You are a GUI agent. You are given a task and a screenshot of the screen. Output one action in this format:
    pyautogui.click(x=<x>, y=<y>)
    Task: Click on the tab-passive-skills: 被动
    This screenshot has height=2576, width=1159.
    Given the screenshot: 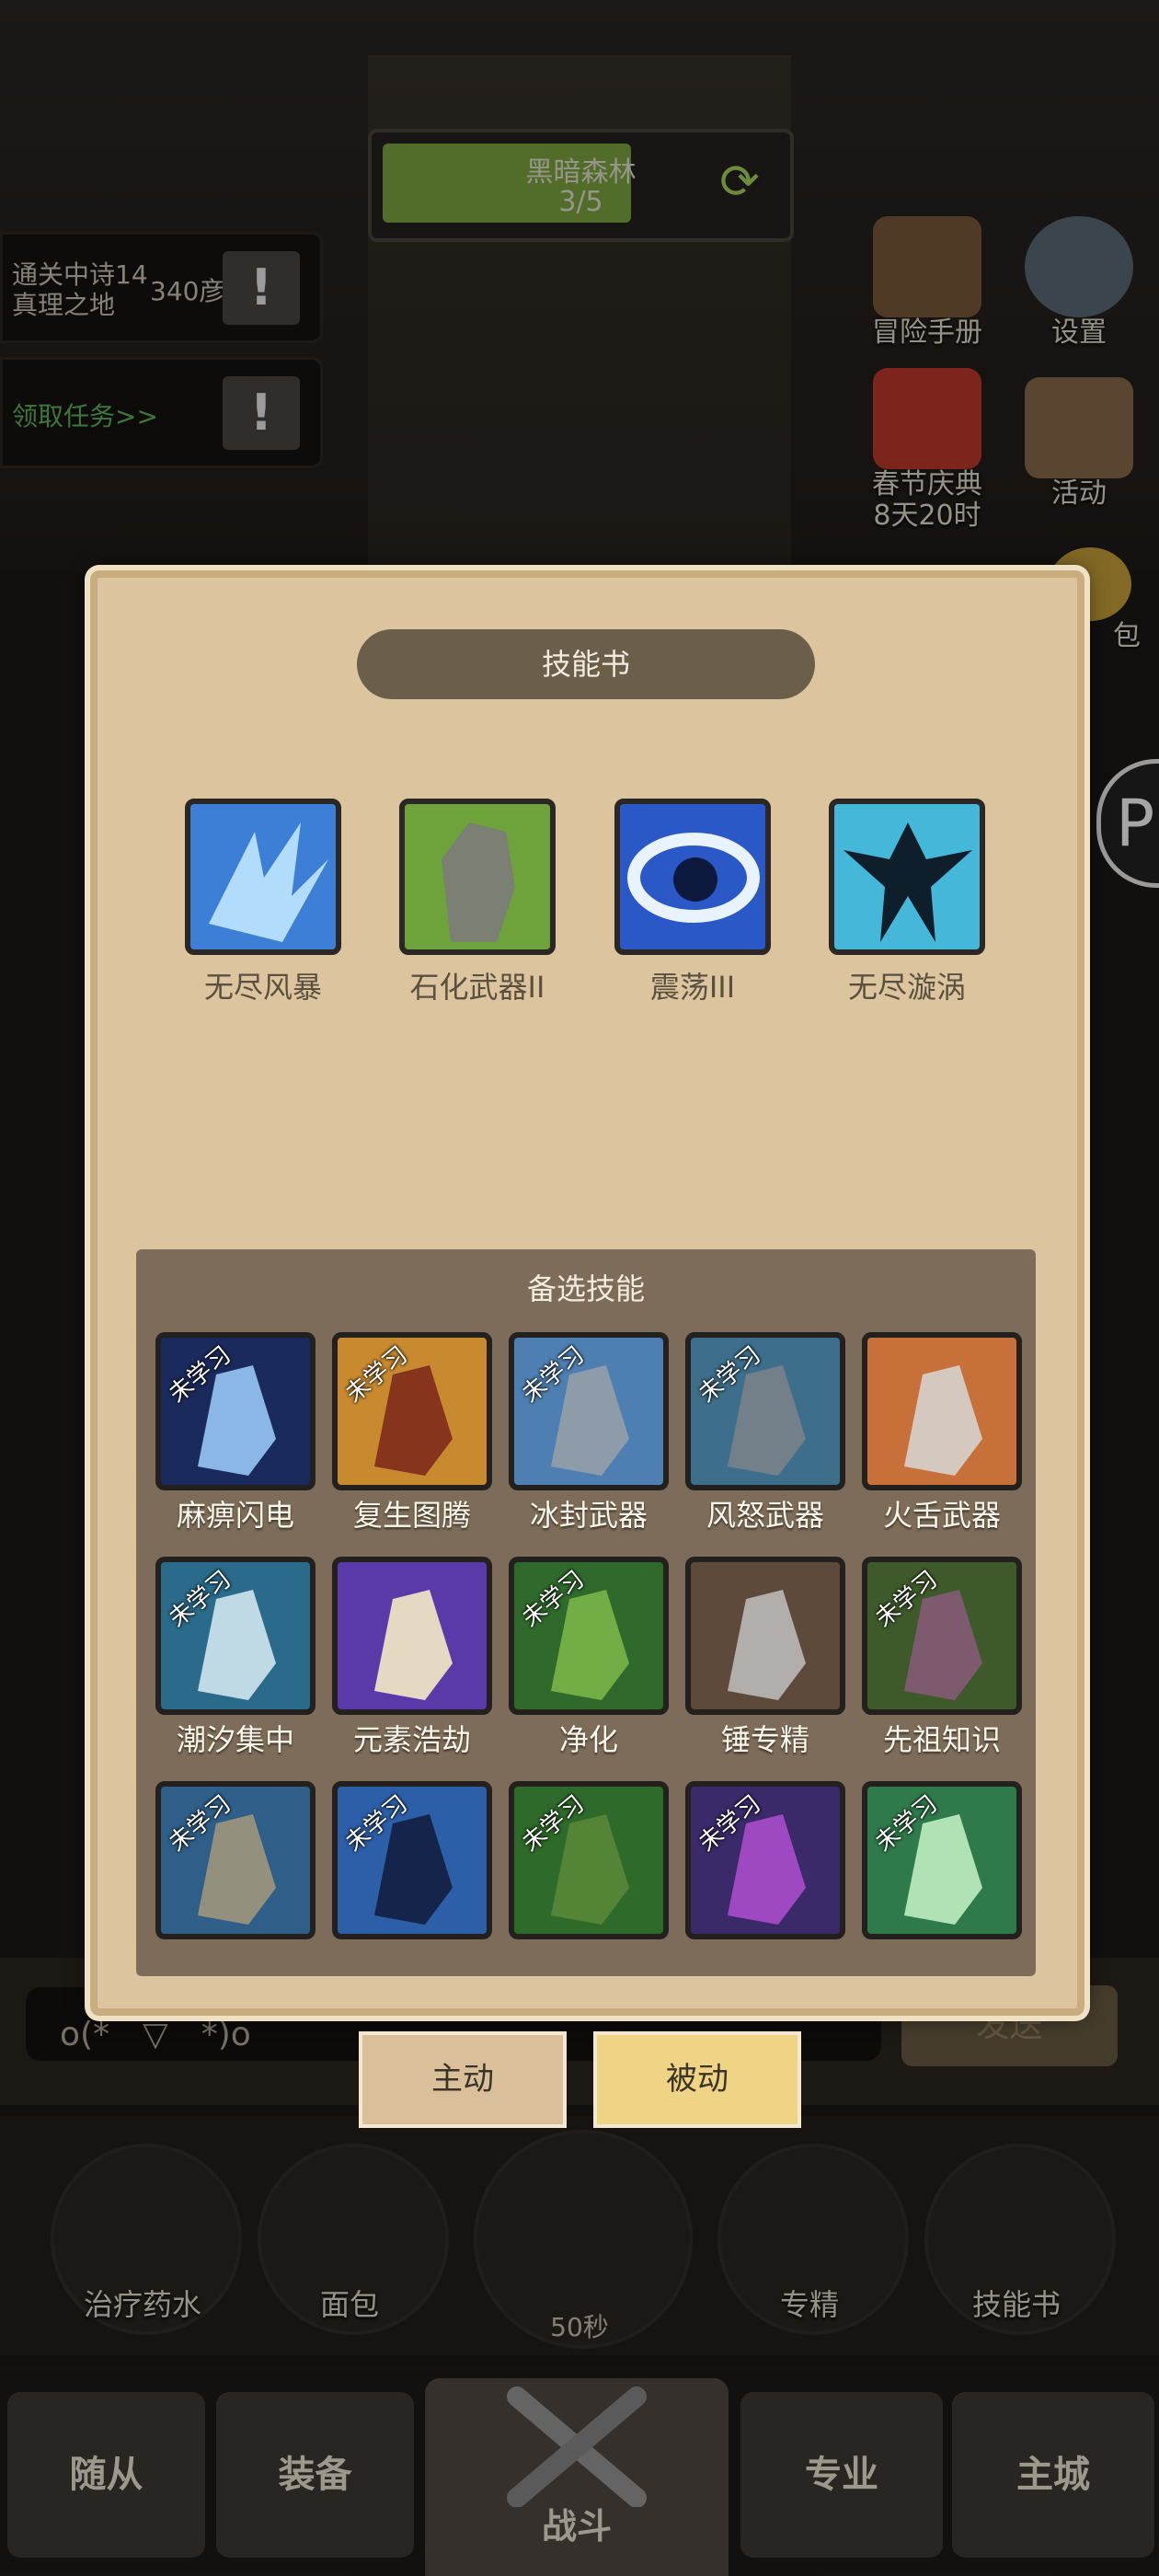 What is the action you would take?
    pyautogui.click(x=697, y=2079)
    